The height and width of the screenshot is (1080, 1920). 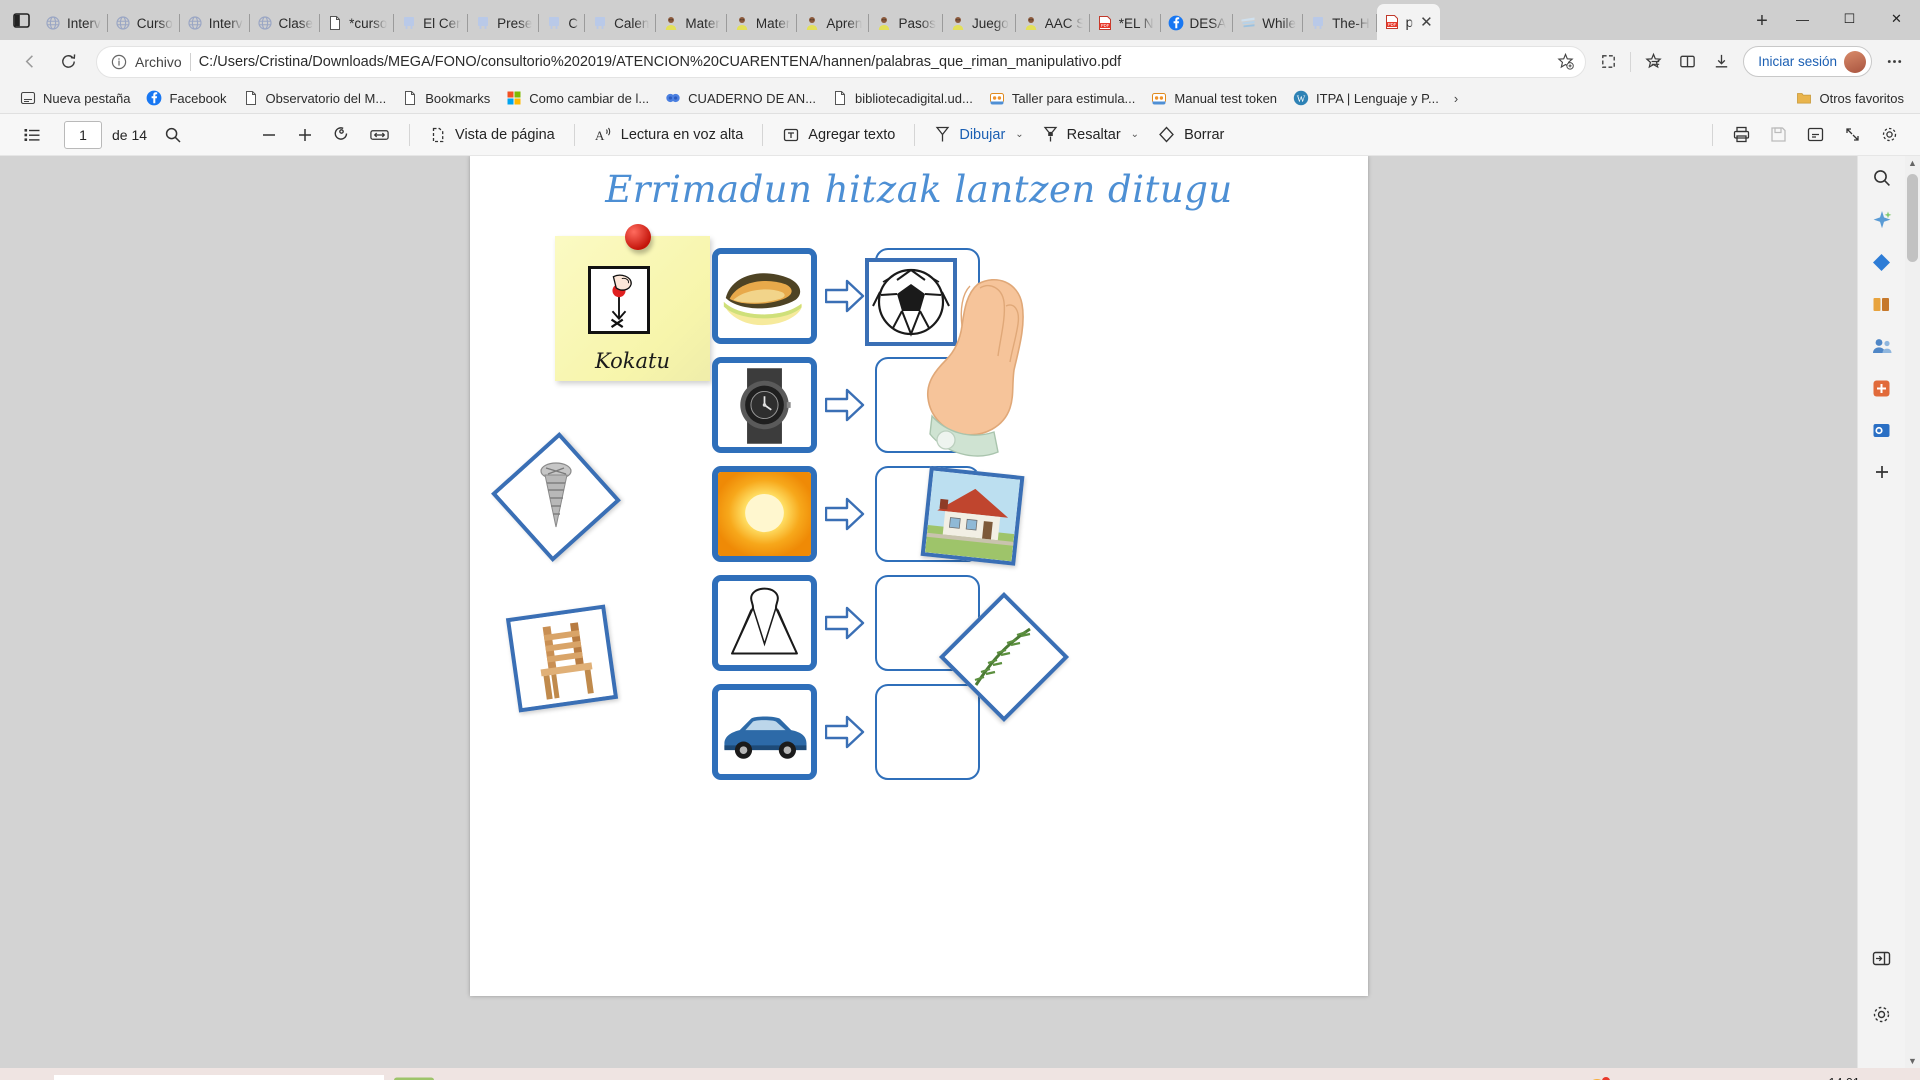 What do you see at coordinates (21, 20) in the screenshot?
I see `tab-actions-icon` at bounding box center [21, 20].